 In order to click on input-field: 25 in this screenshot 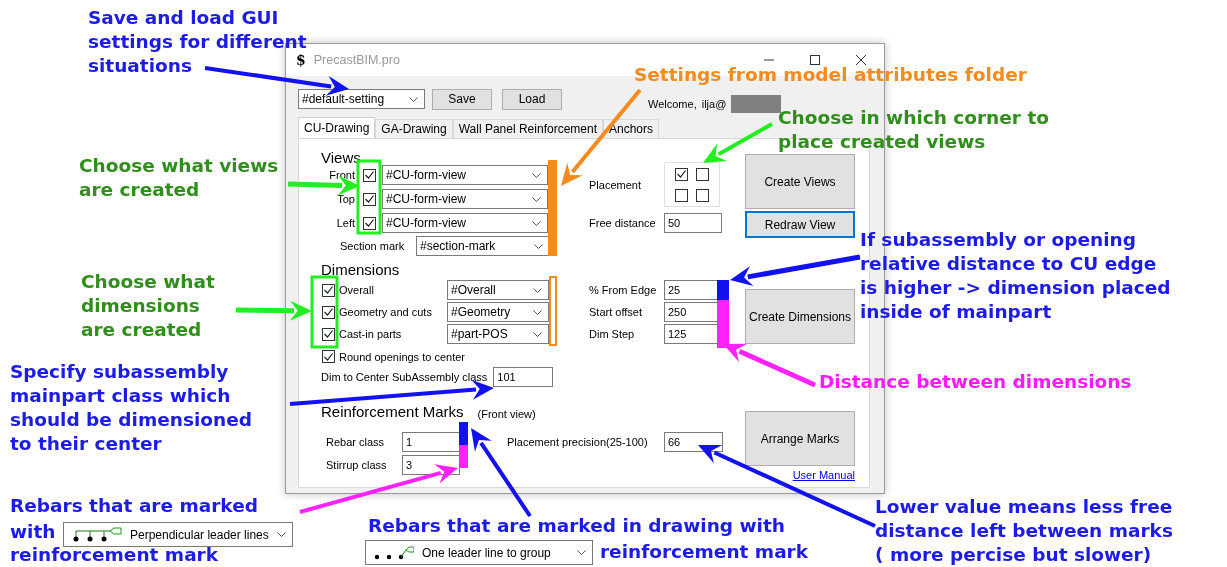, I will do `click(691, 290)`.